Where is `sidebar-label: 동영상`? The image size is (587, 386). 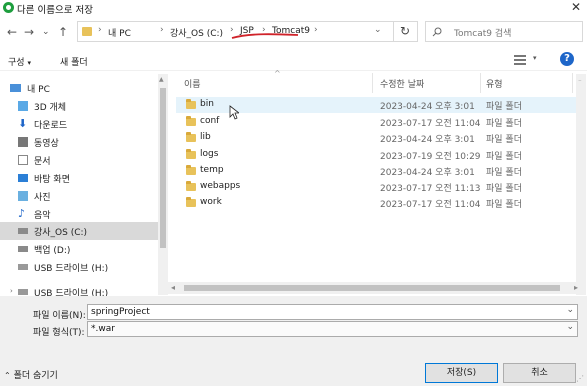
sidebar-label: 동영상 is located at coordinates (46, 144).